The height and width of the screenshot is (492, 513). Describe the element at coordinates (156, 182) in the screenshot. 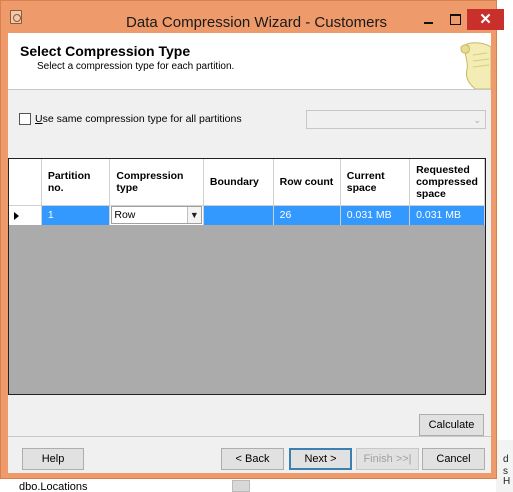

I see `column-header: Compression type` at that location.